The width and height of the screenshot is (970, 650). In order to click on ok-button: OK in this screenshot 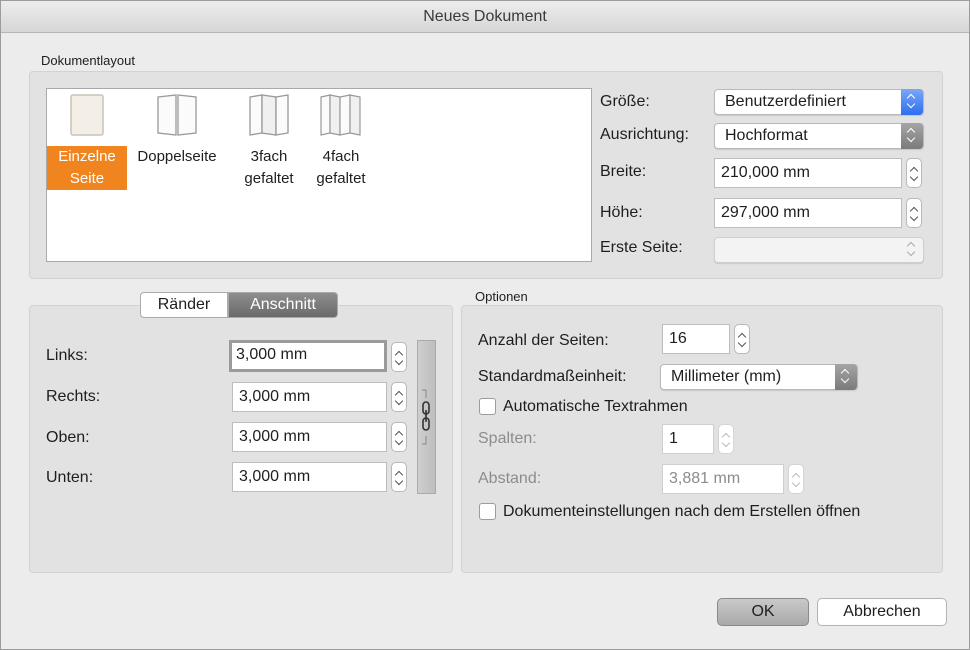, I will do `click(763, 612)`.